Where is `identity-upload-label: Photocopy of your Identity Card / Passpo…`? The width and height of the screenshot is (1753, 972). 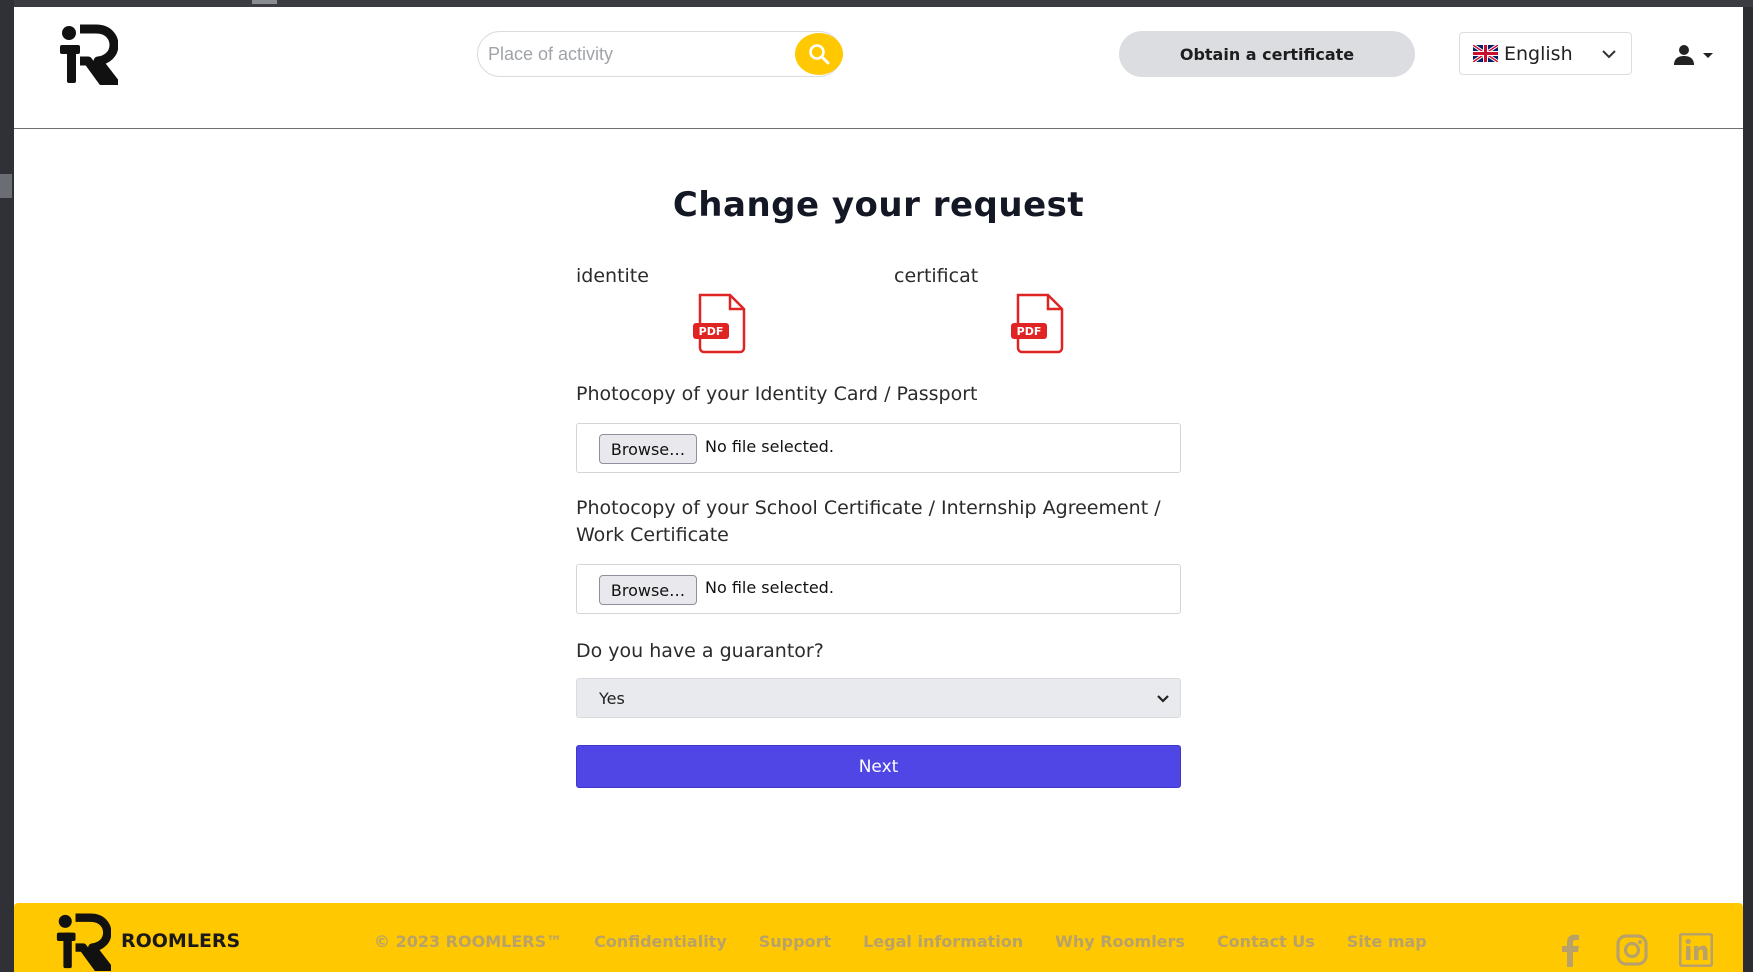 identity-upload-label: Photocopy of your Identity Card / Passpo… is located at coordinates (777, 394).